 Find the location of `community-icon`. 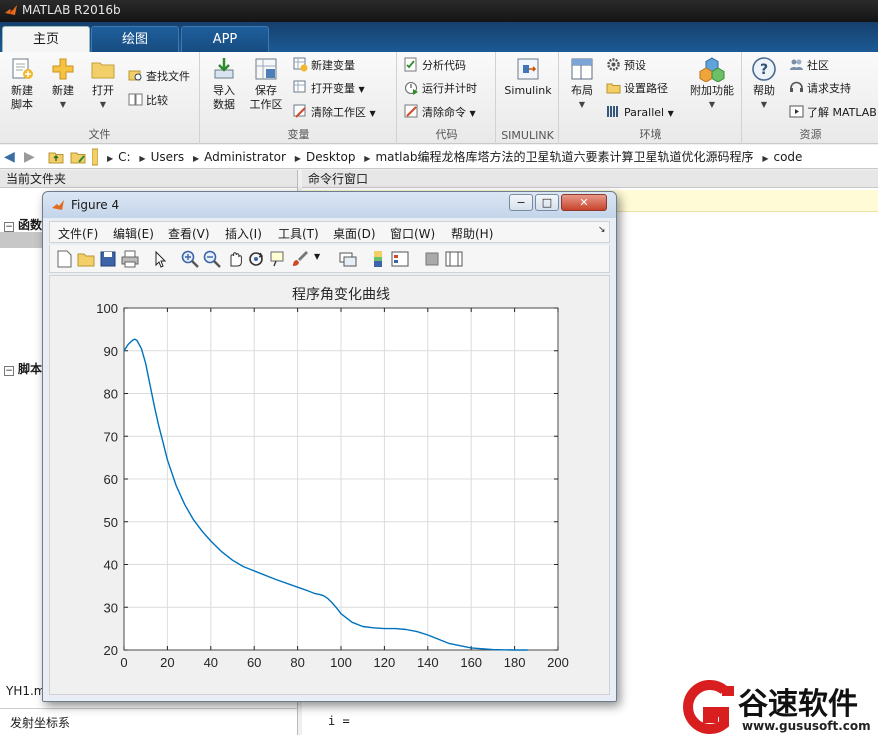

community-icon is located at coordinates (796, 64).